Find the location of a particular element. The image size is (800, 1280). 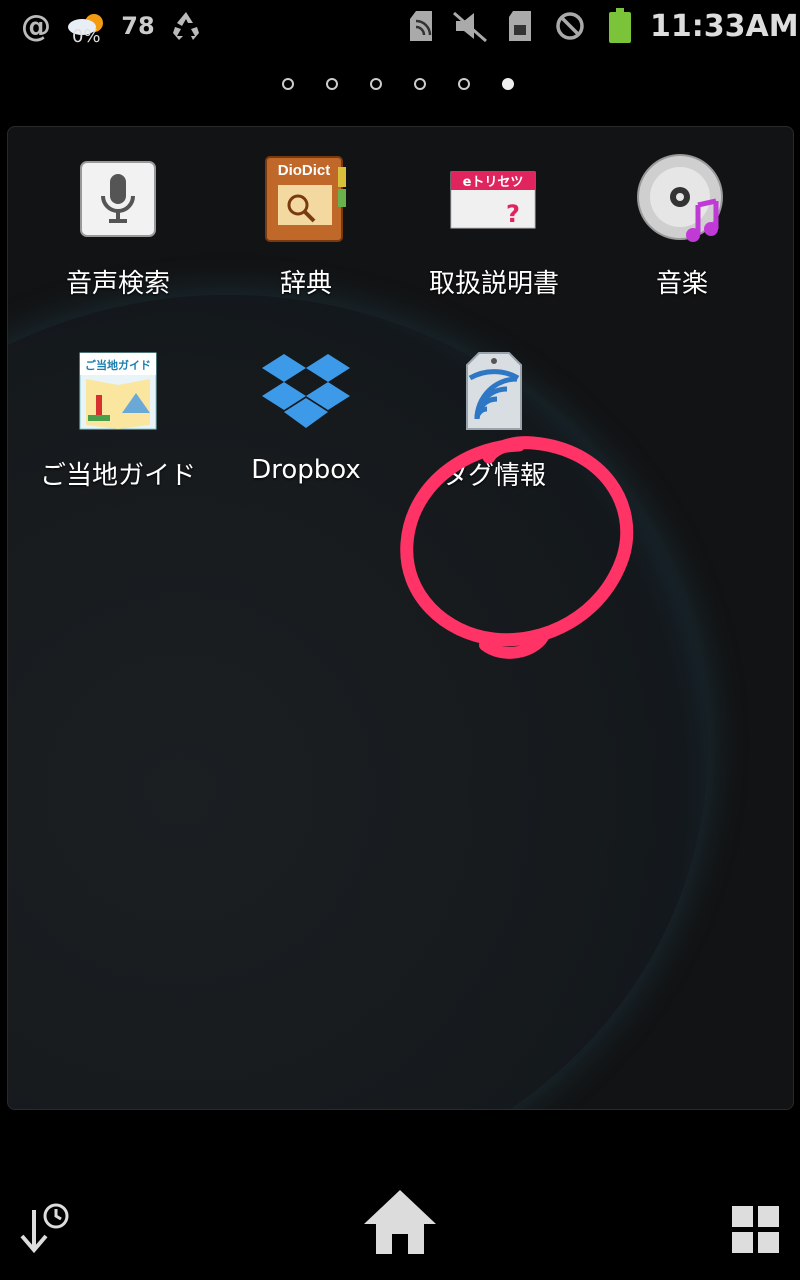

bottom-bar is located at coordinates (400, 1225).